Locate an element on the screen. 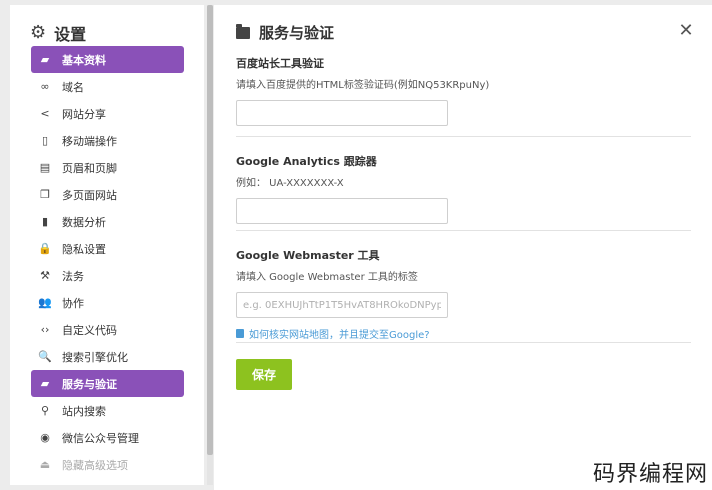 Image resolution: width=712 pixels, height=490 pixels. sidebar-item: ▰ 基本资料 is located at coordinates (107, 59).